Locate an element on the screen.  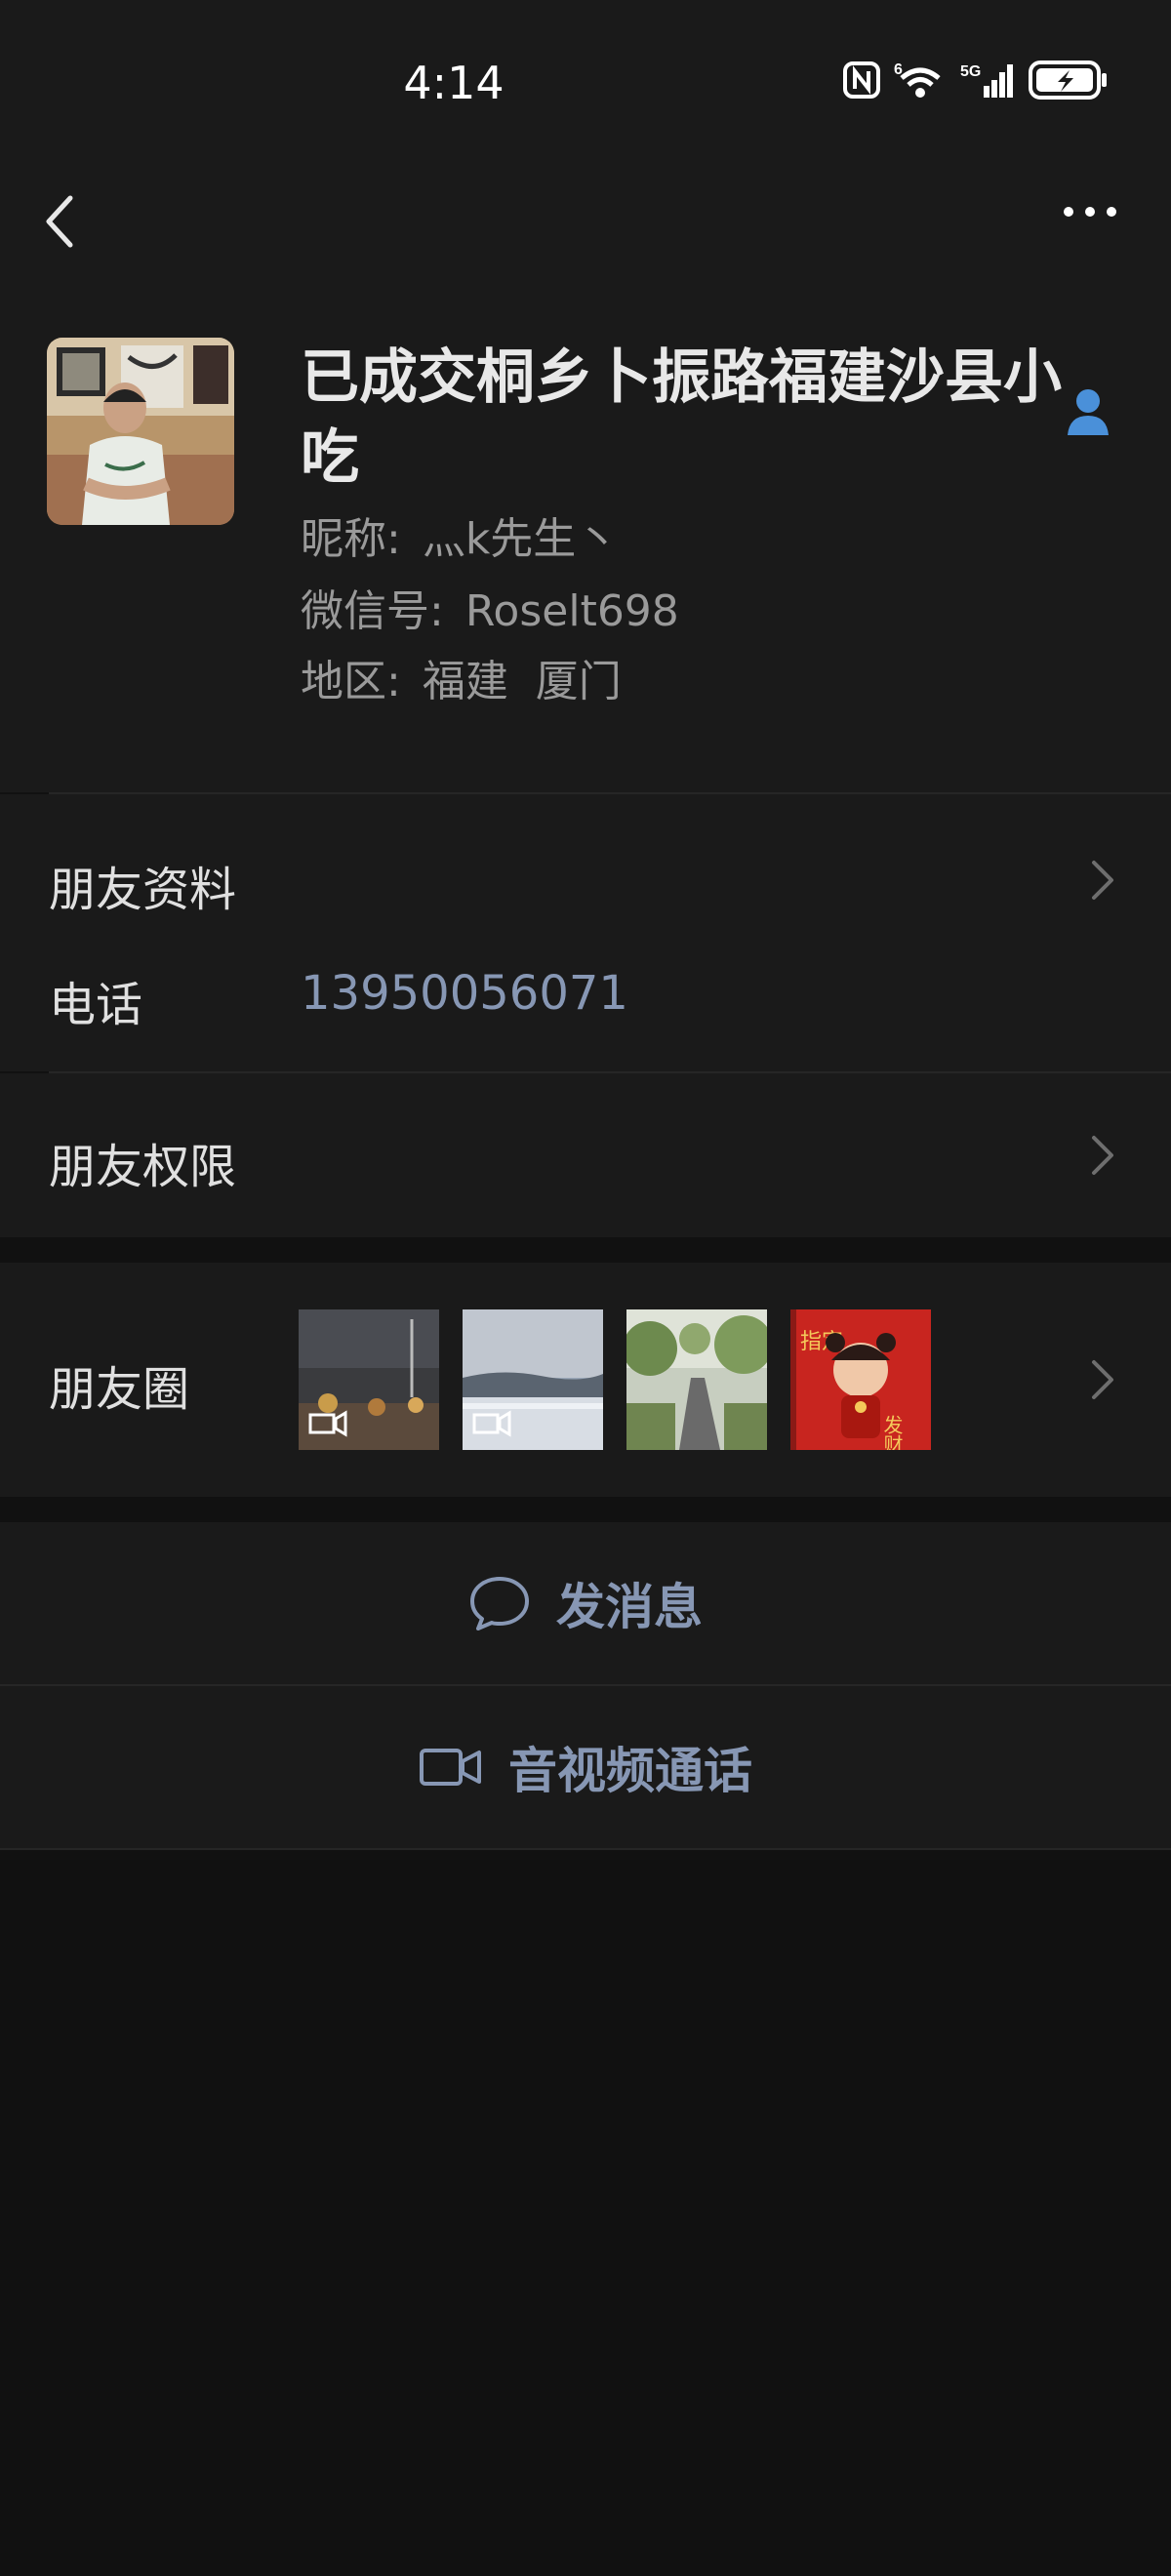
contact-icon is located at coordinates (1088, 411).